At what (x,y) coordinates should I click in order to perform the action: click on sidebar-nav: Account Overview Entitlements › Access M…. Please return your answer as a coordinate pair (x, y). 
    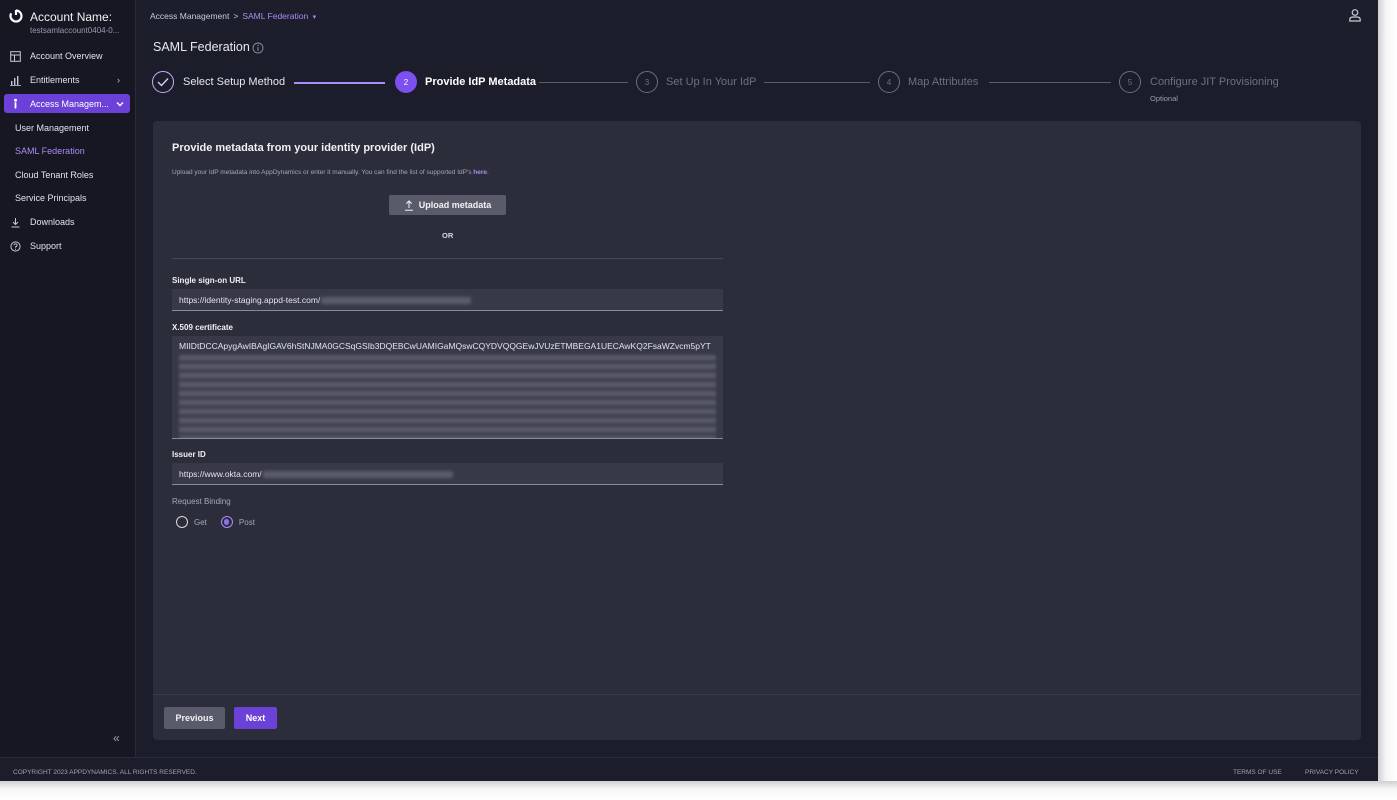
    Looking at the image, I should click on (68, 151).